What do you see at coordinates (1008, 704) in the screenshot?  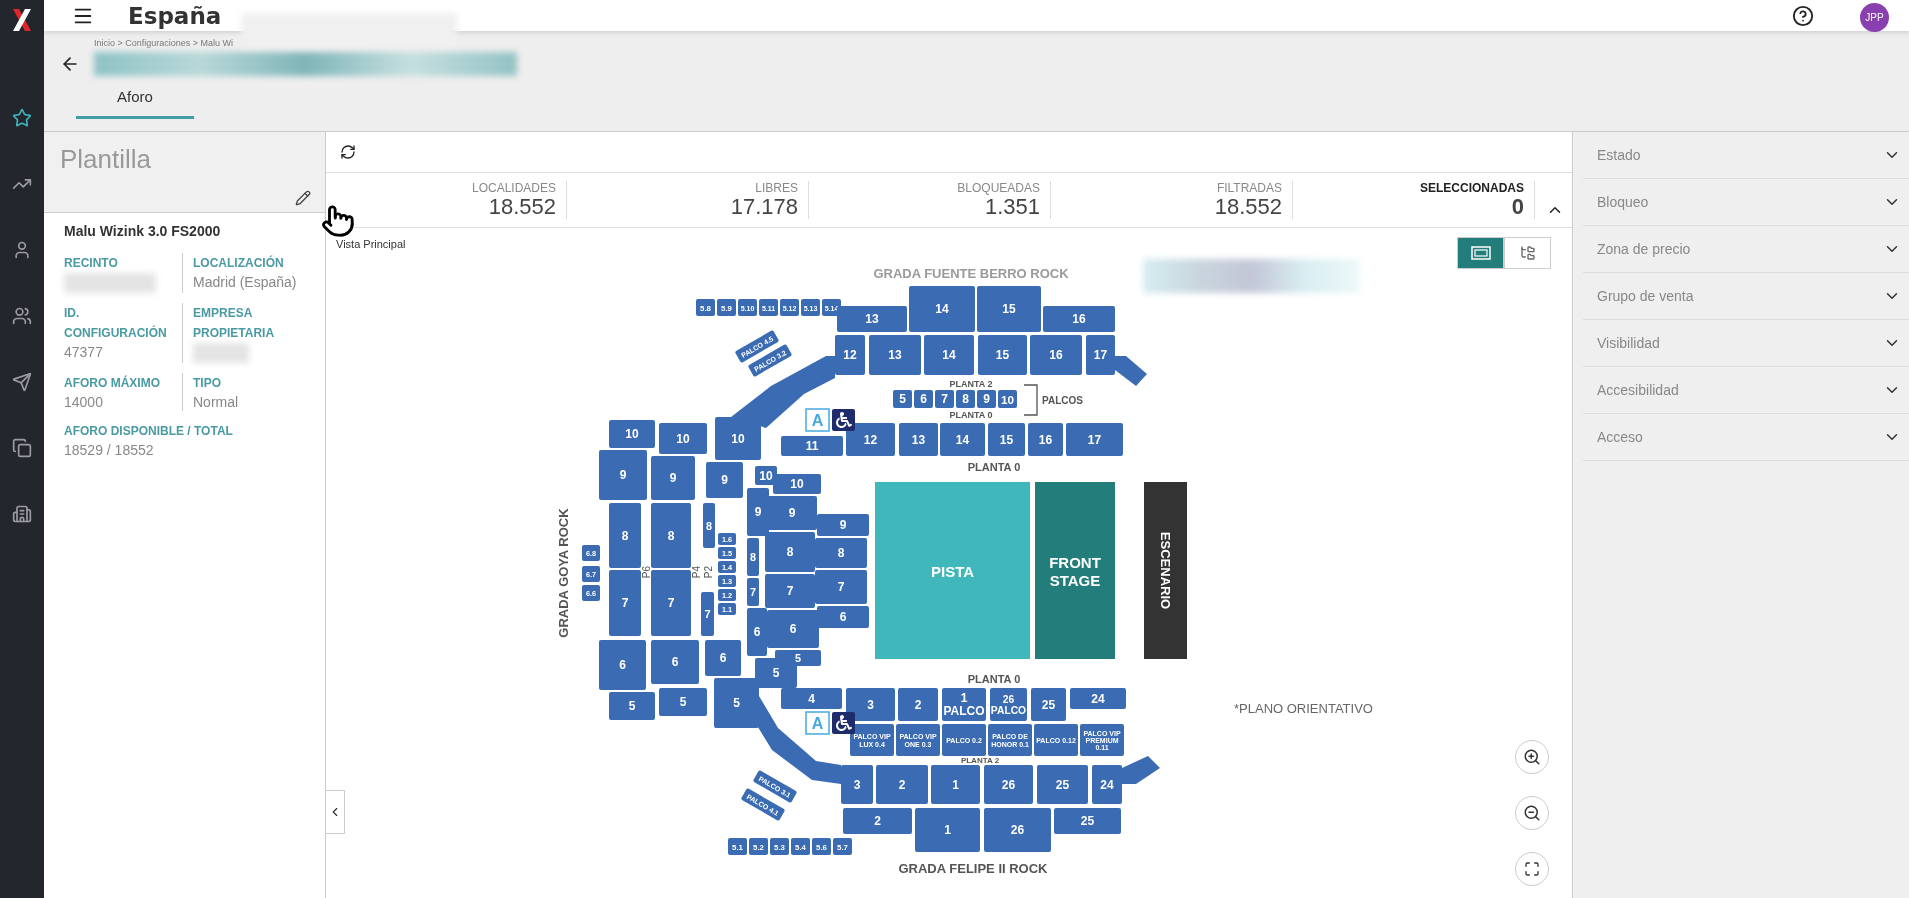 I see `seat-section: 26 PALCO` at bounding box center [1008, 704].